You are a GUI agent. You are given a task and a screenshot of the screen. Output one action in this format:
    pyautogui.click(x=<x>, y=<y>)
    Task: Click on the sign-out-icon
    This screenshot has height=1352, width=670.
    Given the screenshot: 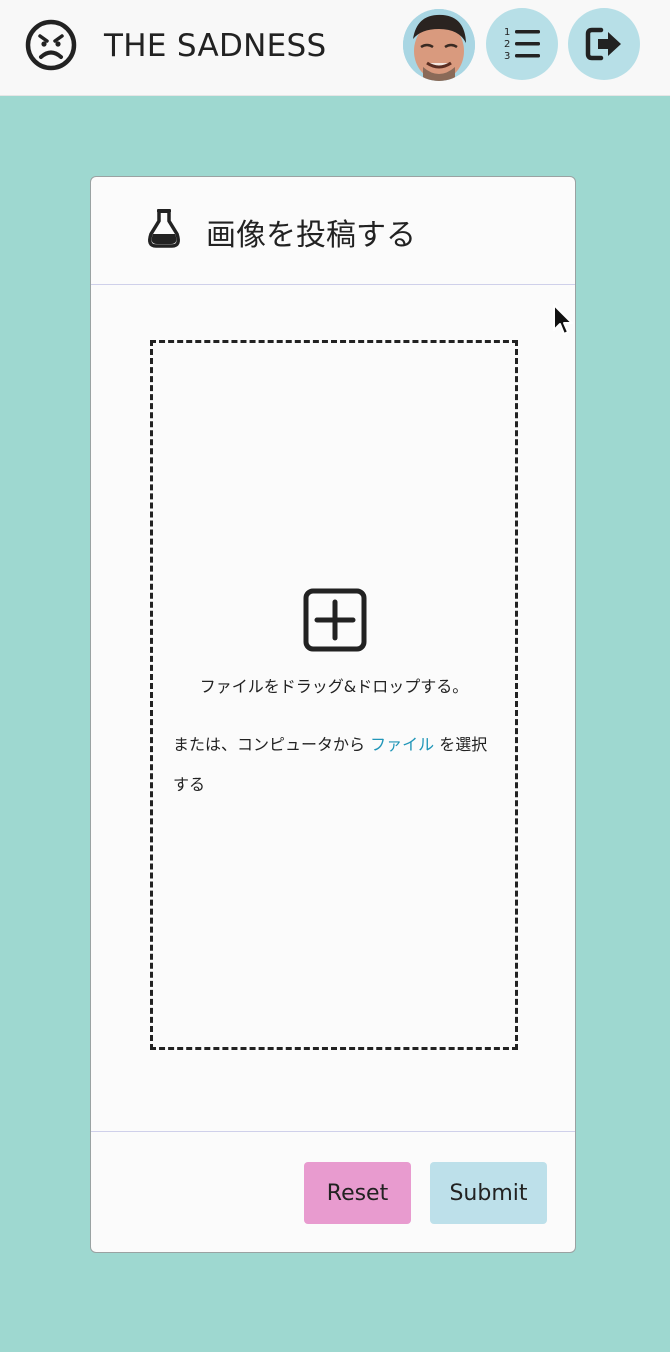 What is the action you would take?
    pyautogui.click(x=603, y=44)
    